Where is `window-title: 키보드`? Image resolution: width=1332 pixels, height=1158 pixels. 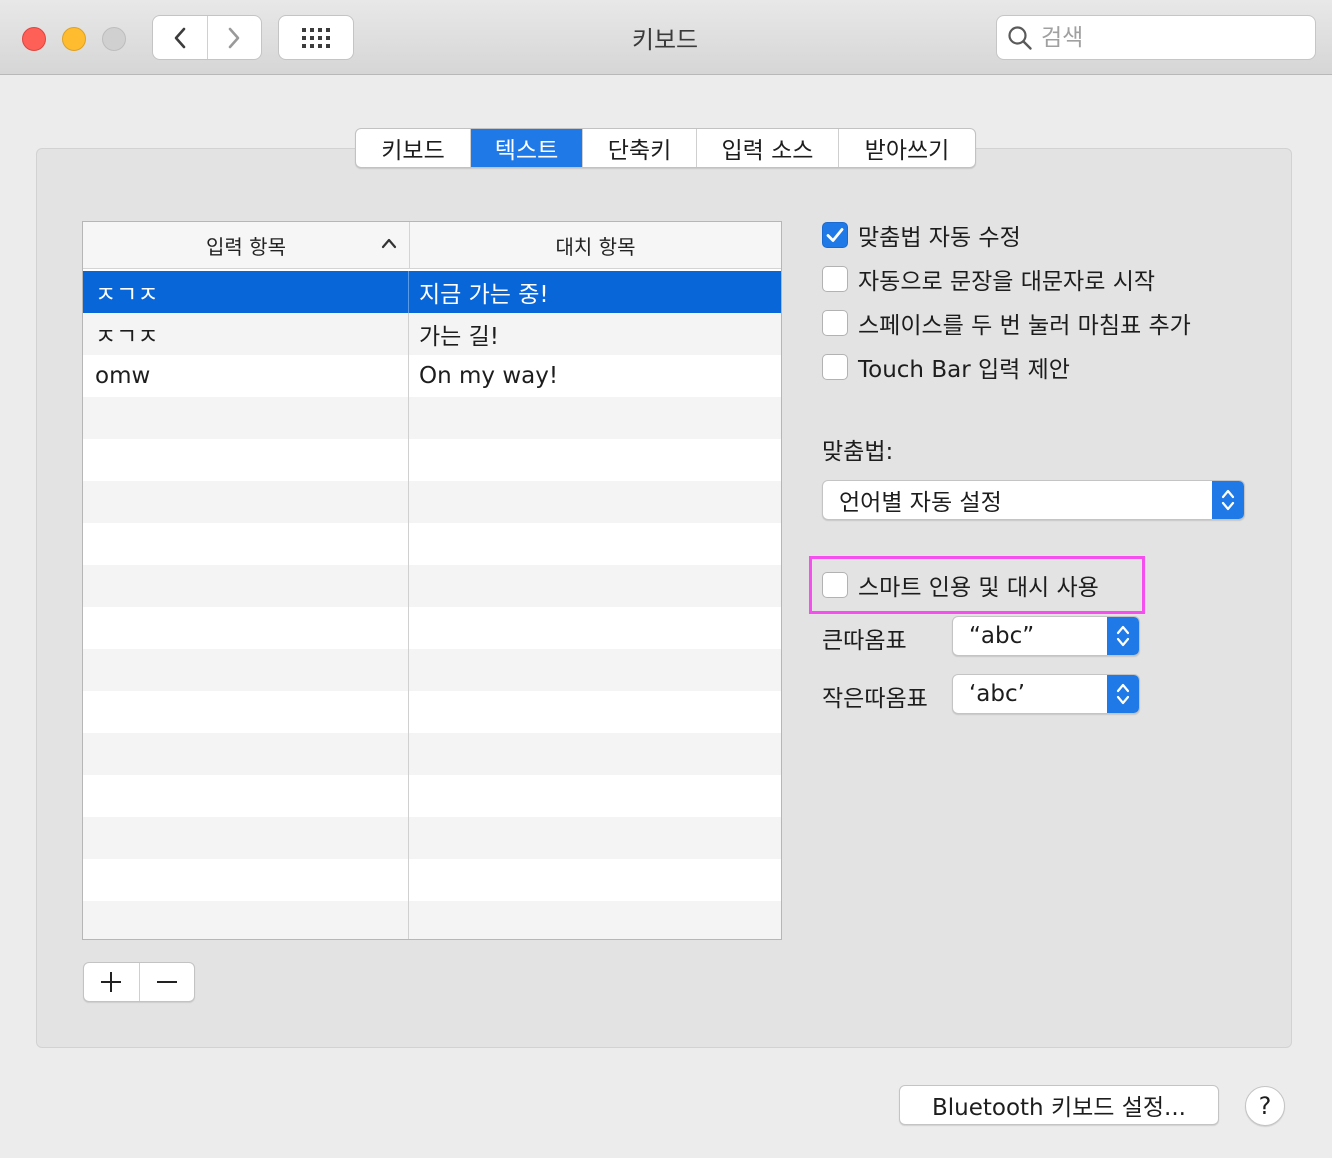
window-title: 키보드 is located at coordinates (665, 40).